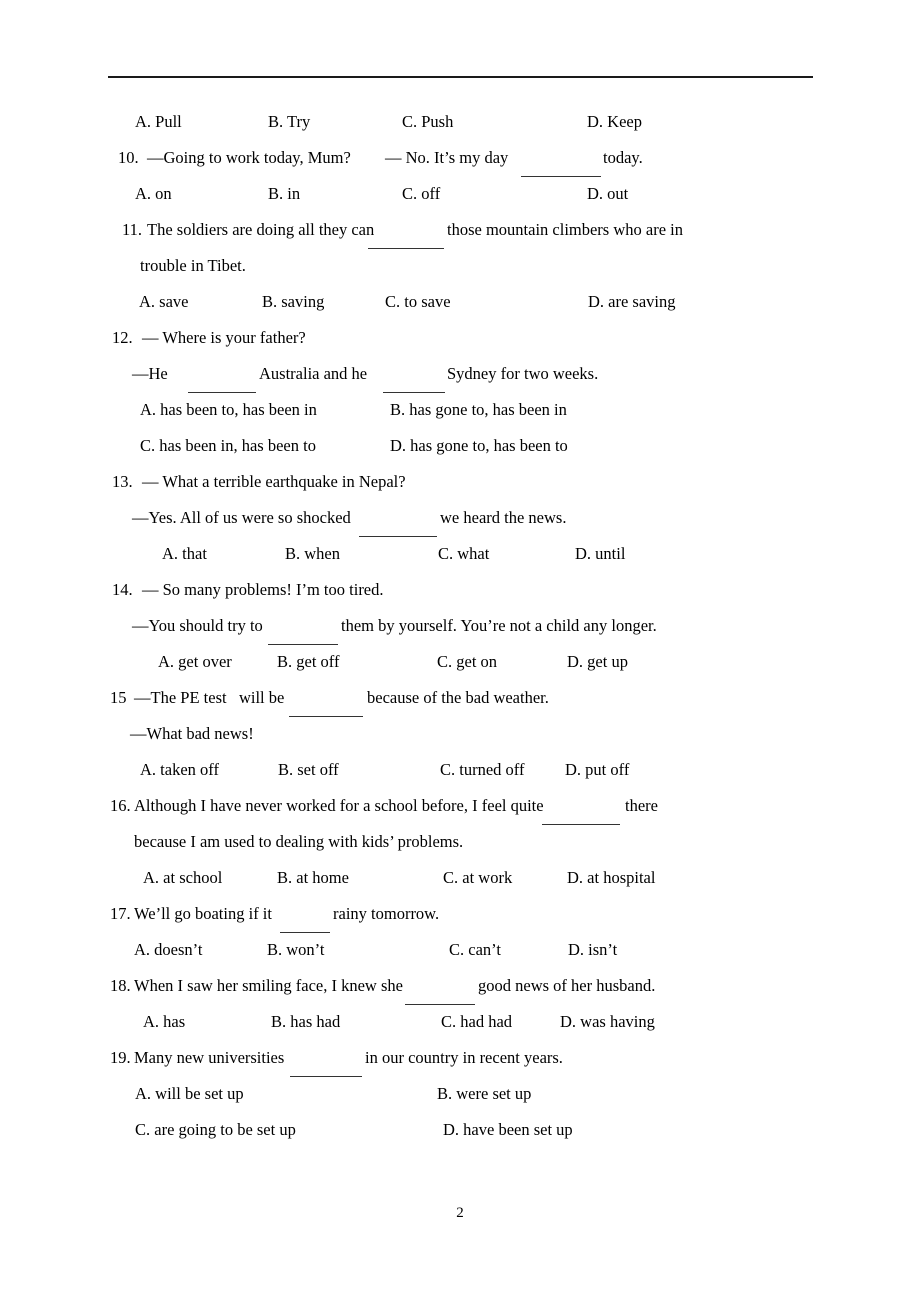  Describe the element at coordinates (460, 77) in the screenshot. I see `header-divider` at that location.